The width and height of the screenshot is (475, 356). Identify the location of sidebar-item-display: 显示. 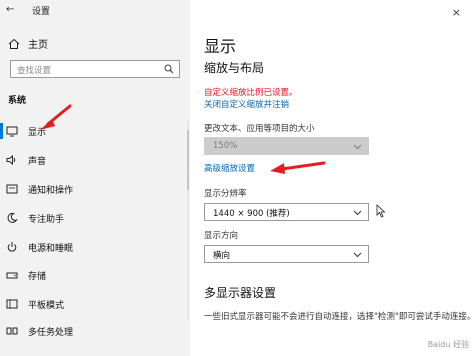
(95, 131).